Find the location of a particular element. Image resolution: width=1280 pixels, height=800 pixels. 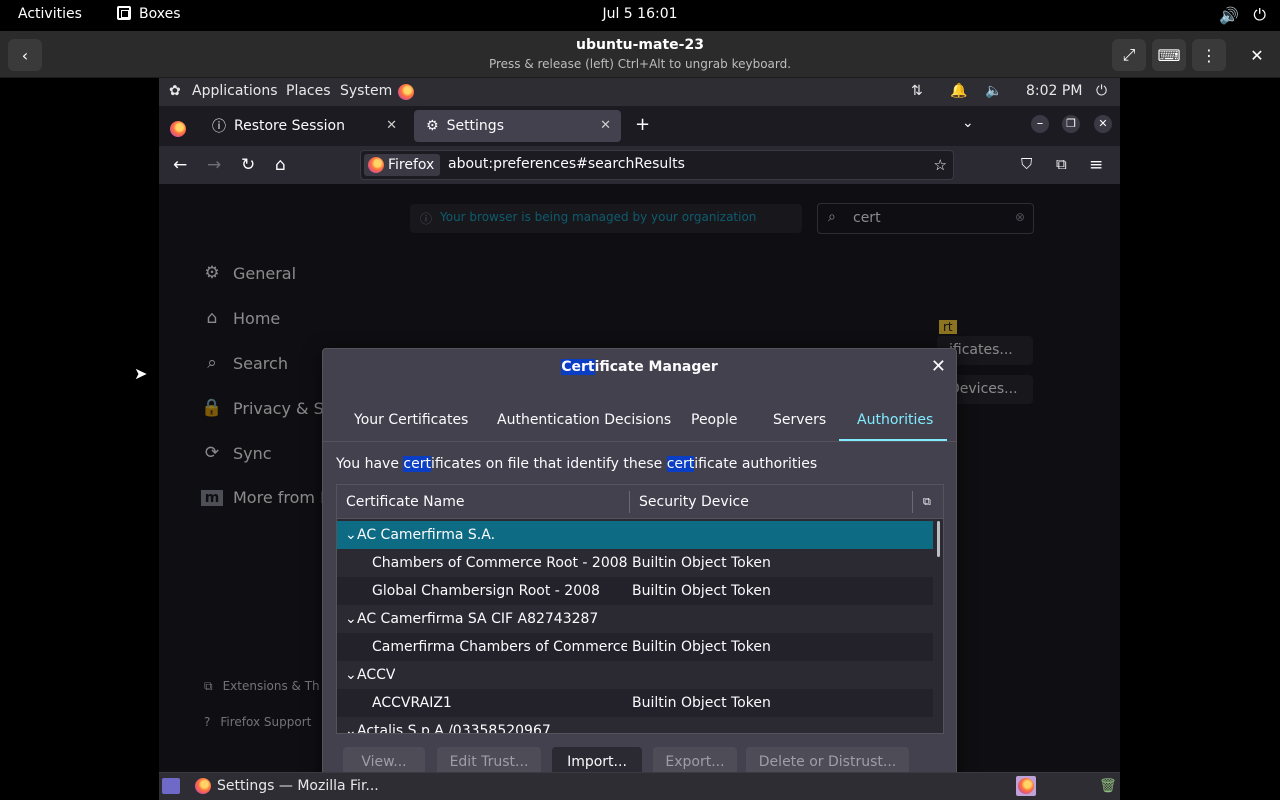

close-icon: ✕ is located at coordinates (1257, 55).